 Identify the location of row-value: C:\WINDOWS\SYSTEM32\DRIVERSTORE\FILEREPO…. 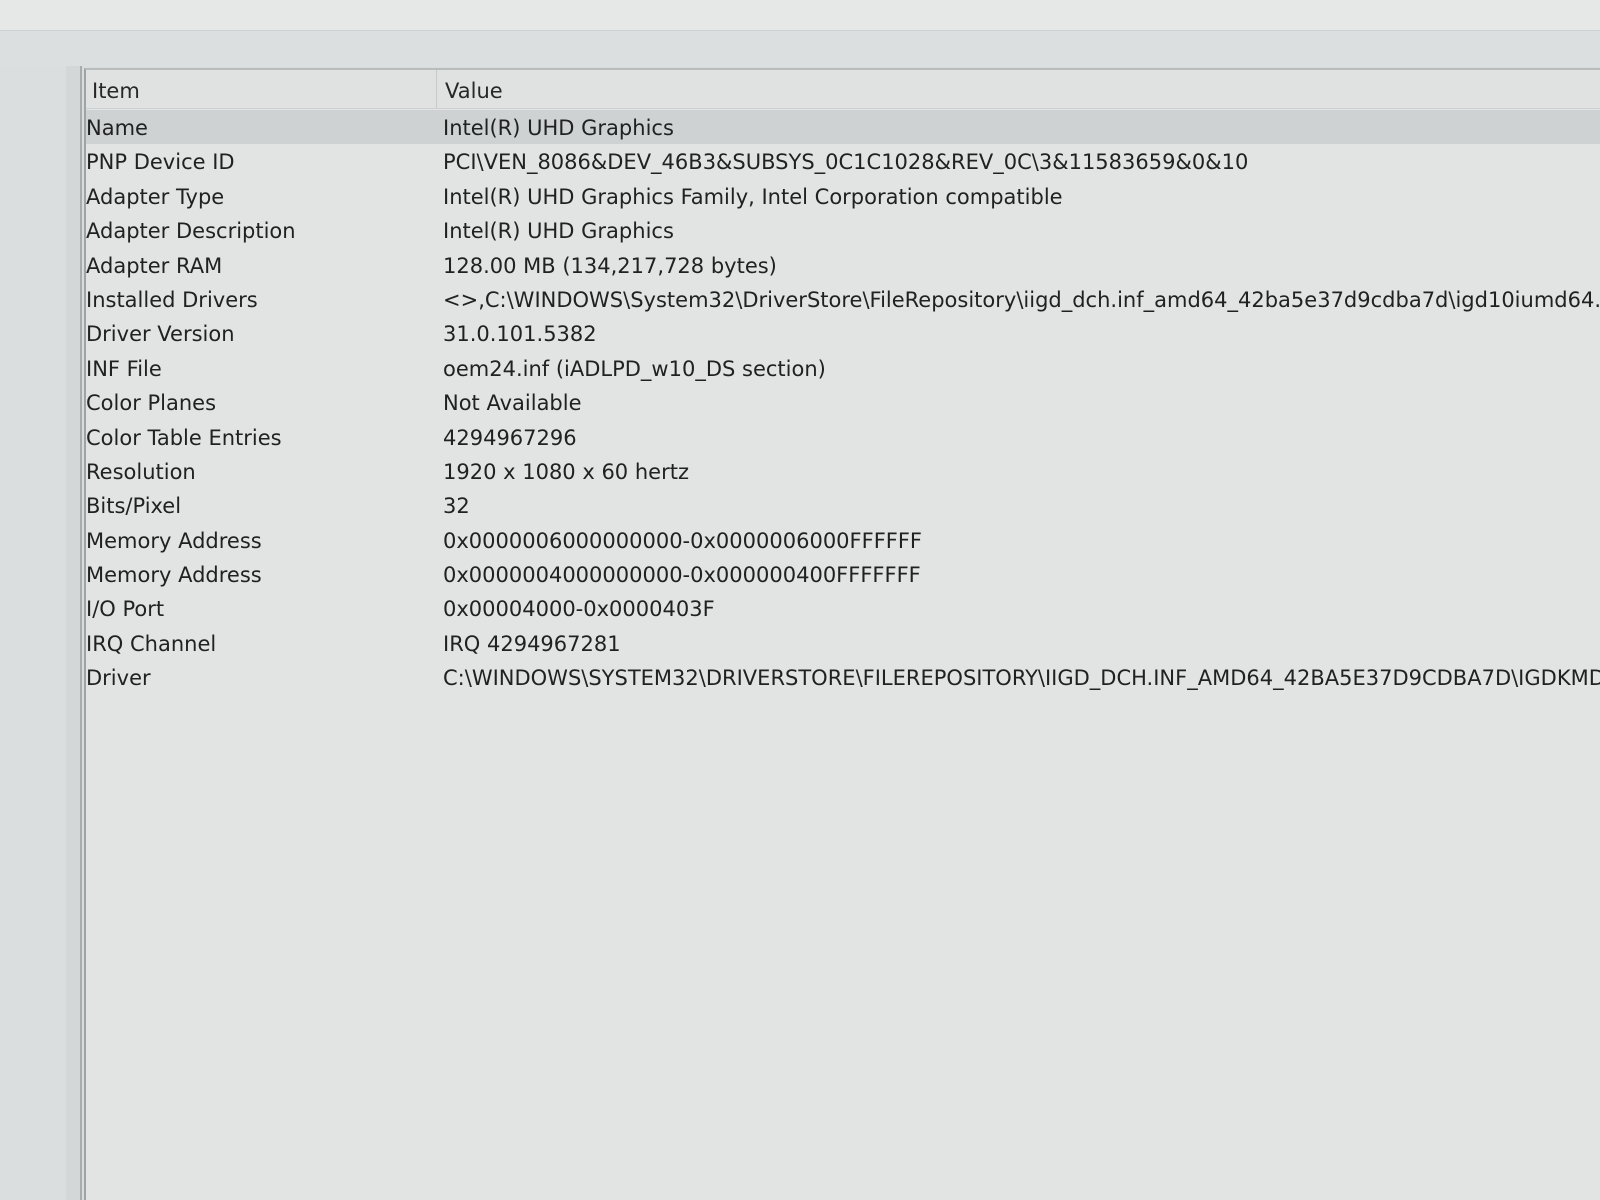
(1021, 678).